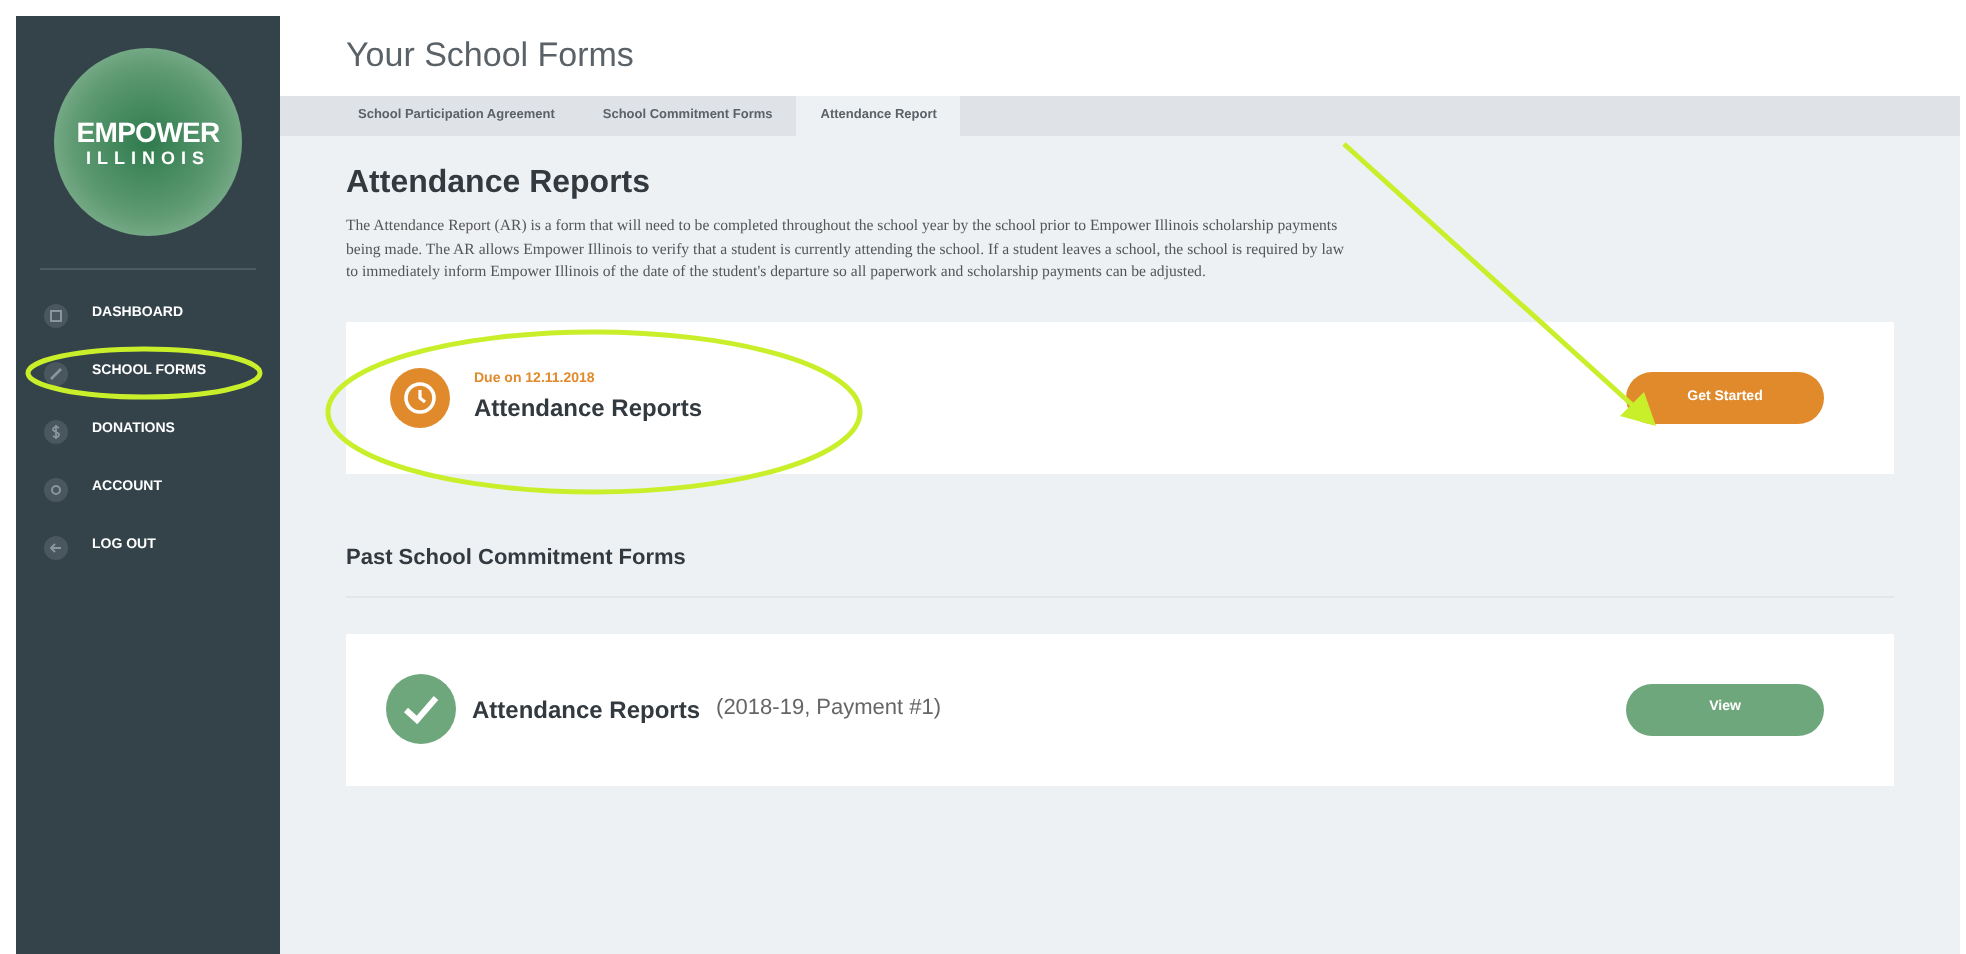 This screenshot has height=954, width=1966. Describe the element at coordinates (56, 547) in the screenshot. I see `arrow-left-icon` at that location.